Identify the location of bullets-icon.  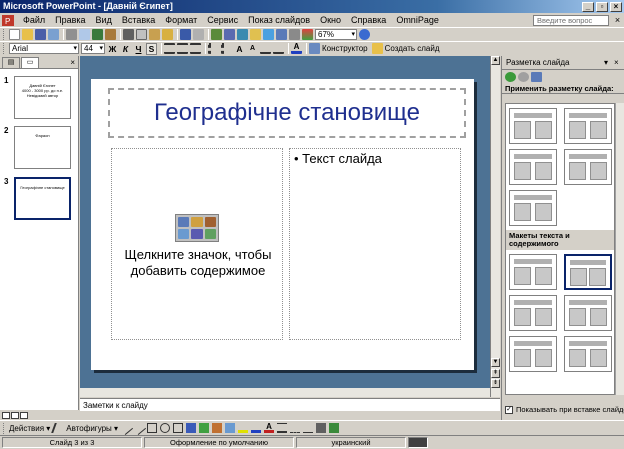
(226, 48).